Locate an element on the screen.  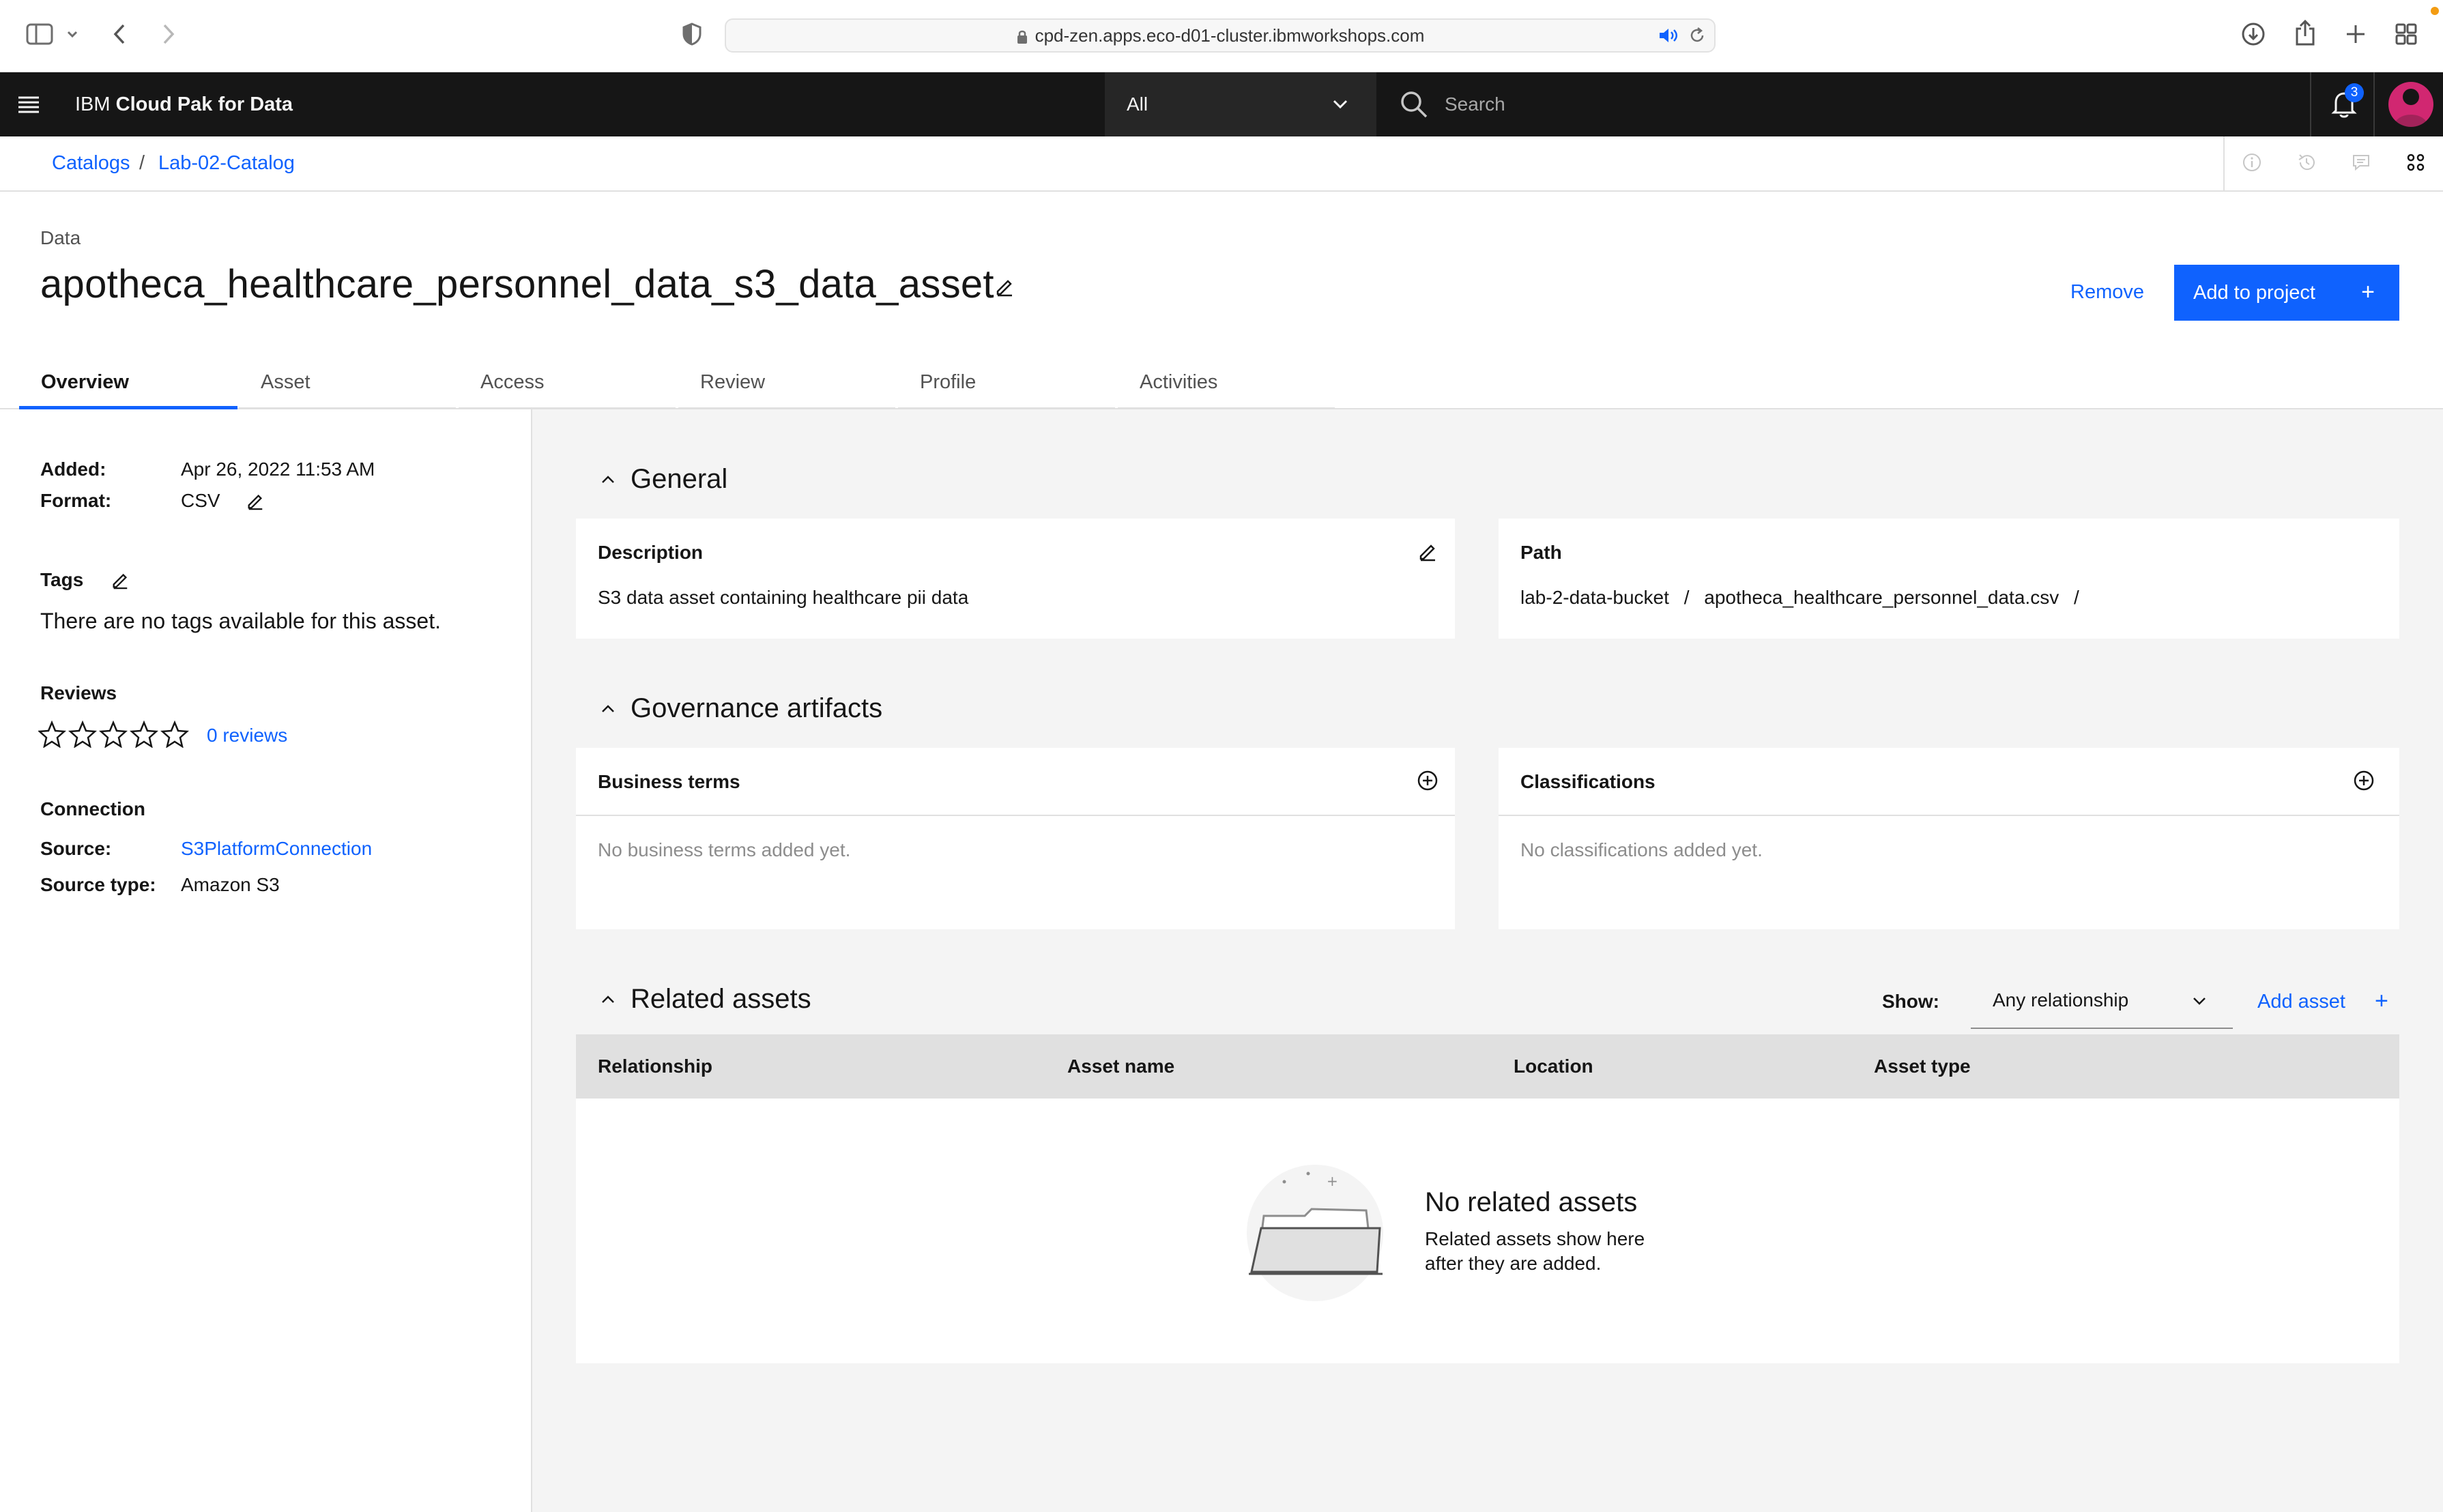
edit-description-icon is located at coordinates (1427, 551).